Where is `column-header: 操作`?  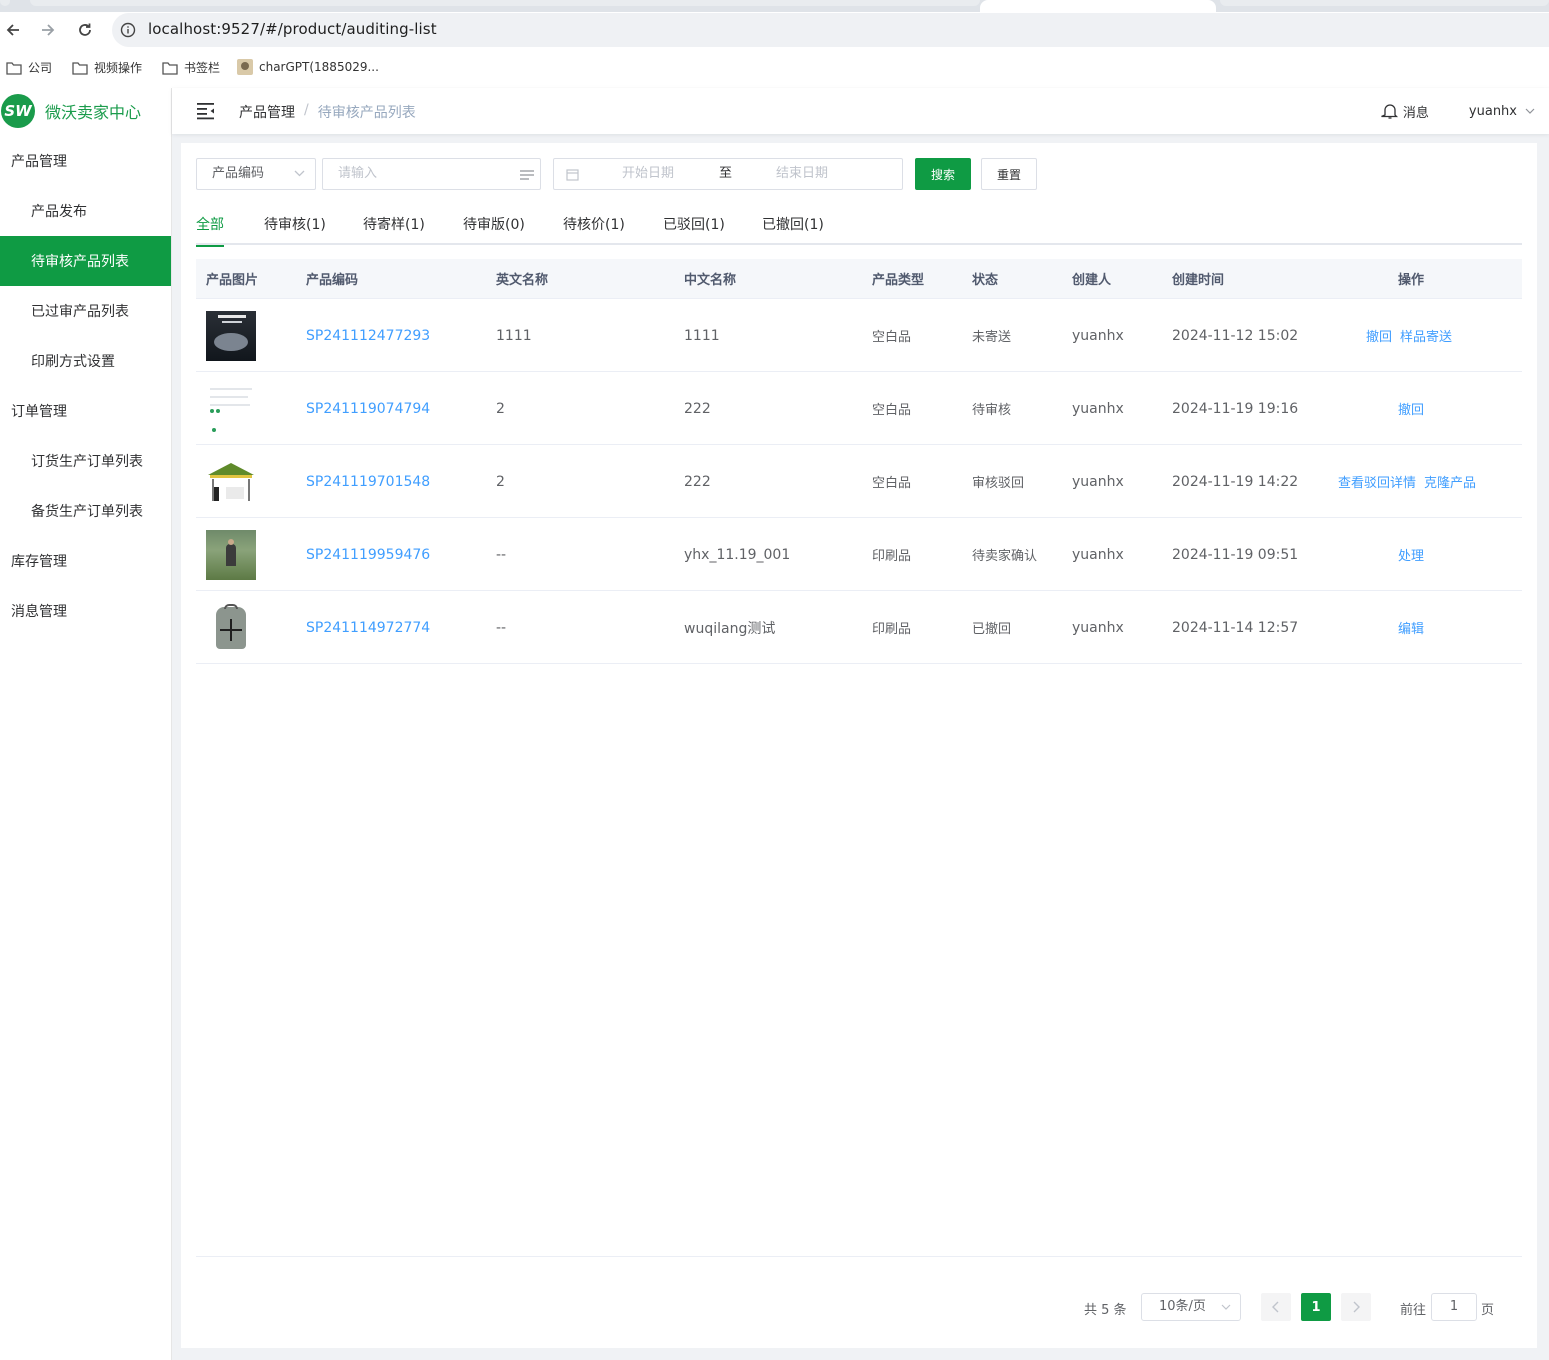
column-header: 操作 is located at coordinates (1411, 280).